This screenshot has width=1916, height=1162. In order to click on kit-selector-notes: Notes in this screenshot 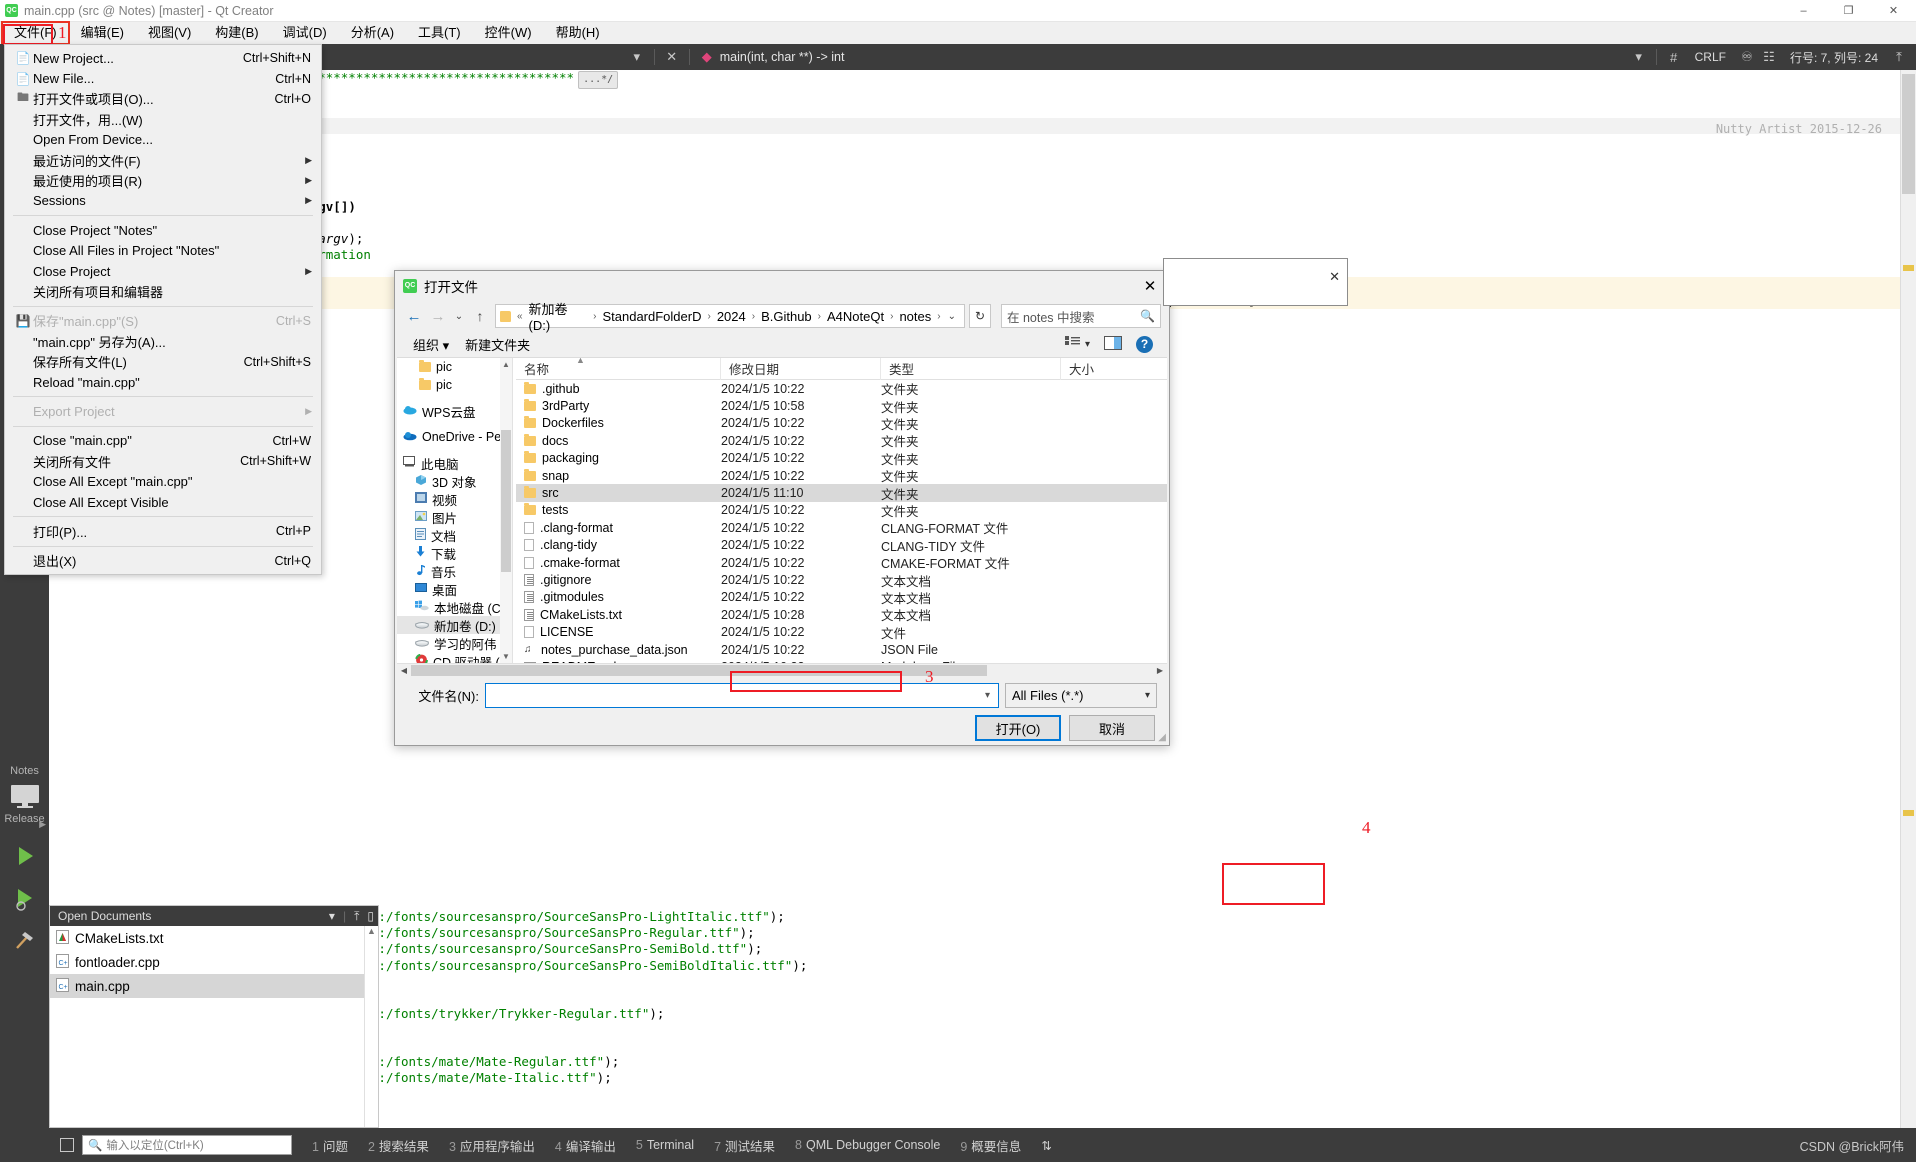, I will do `click(24, 770)`.